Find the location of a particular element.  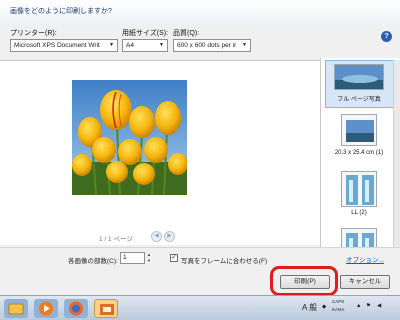

cancel-button: キャンセル is located at coordinates (365, 282).